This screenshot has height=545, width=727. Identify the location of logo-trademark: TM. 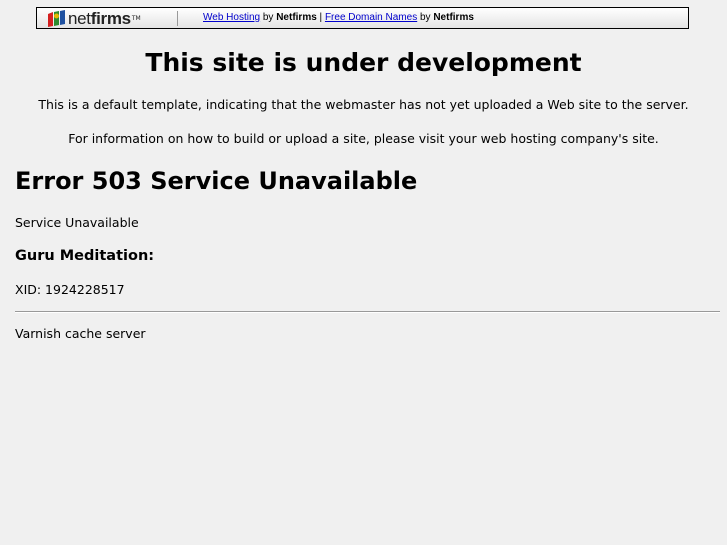
(136, 18).